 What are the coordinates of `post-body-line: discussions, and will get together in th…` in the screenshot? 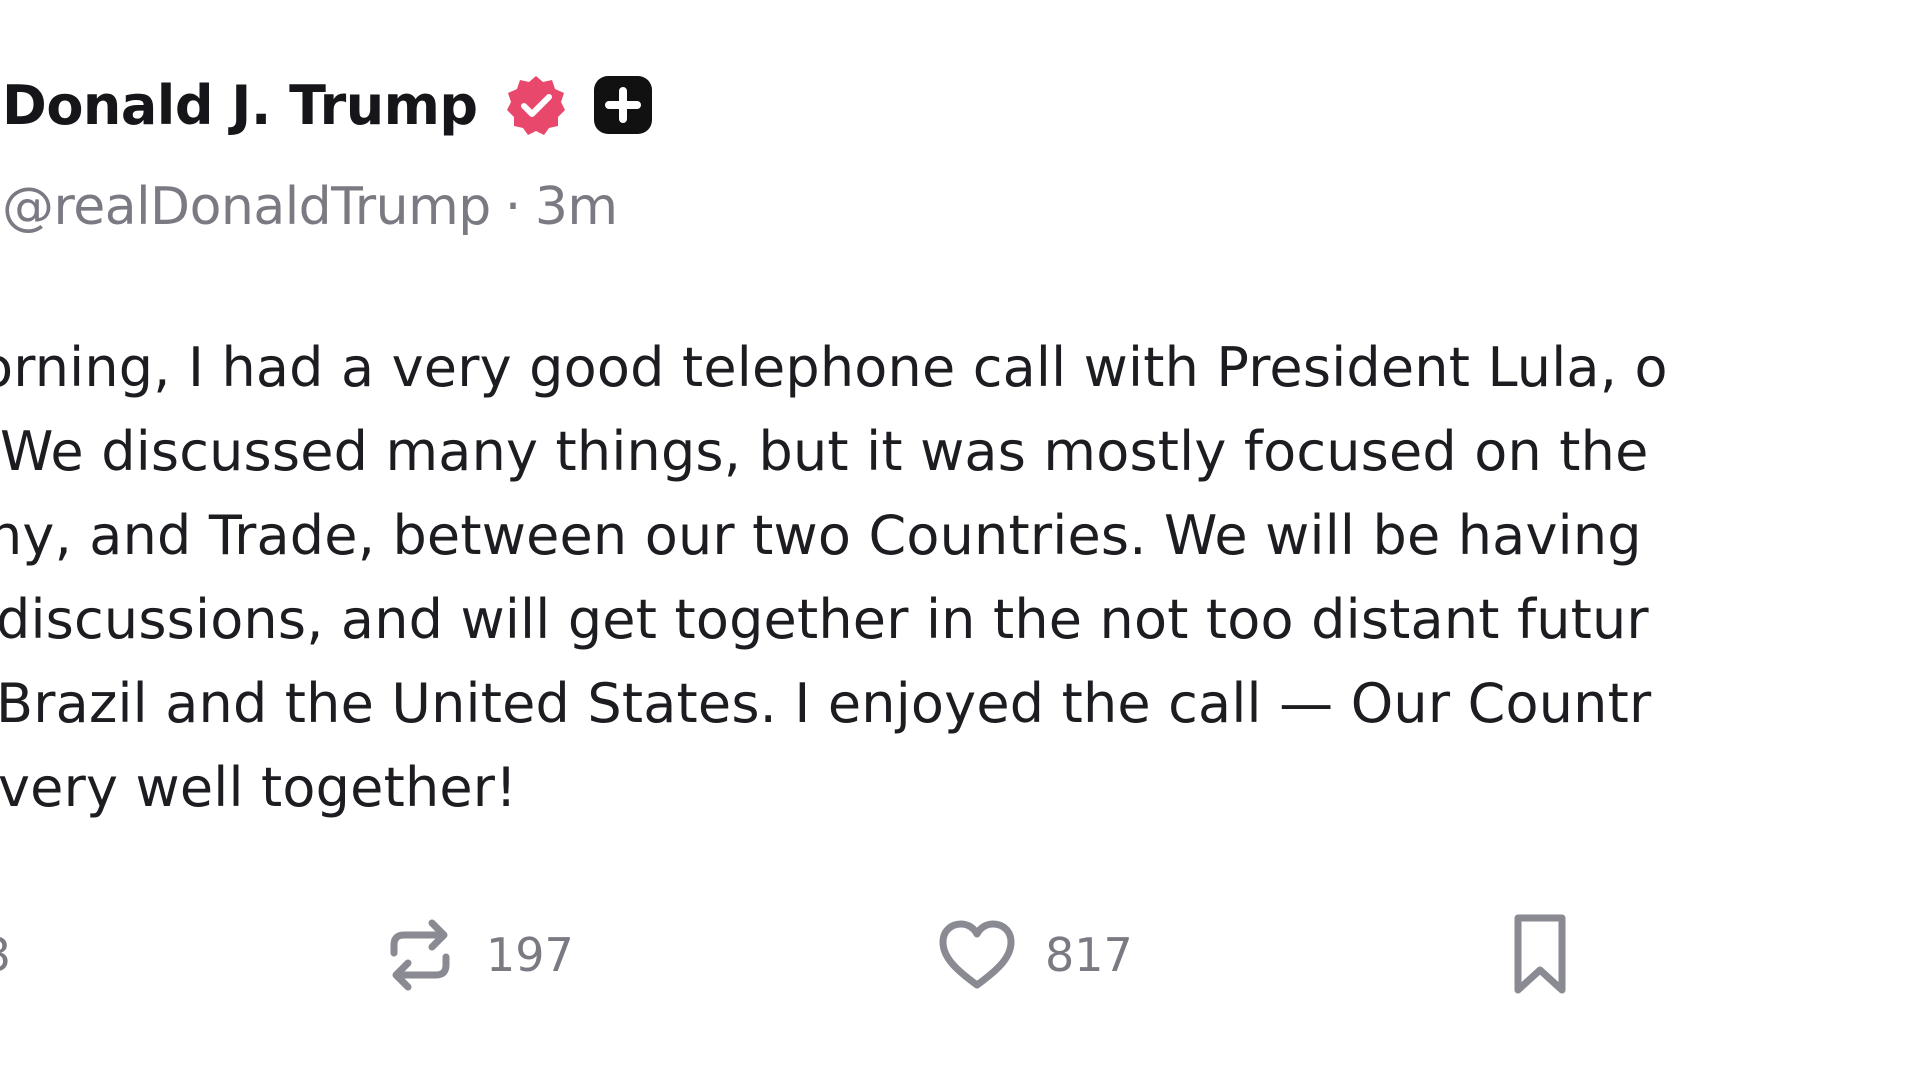 It's located at (824, 619).